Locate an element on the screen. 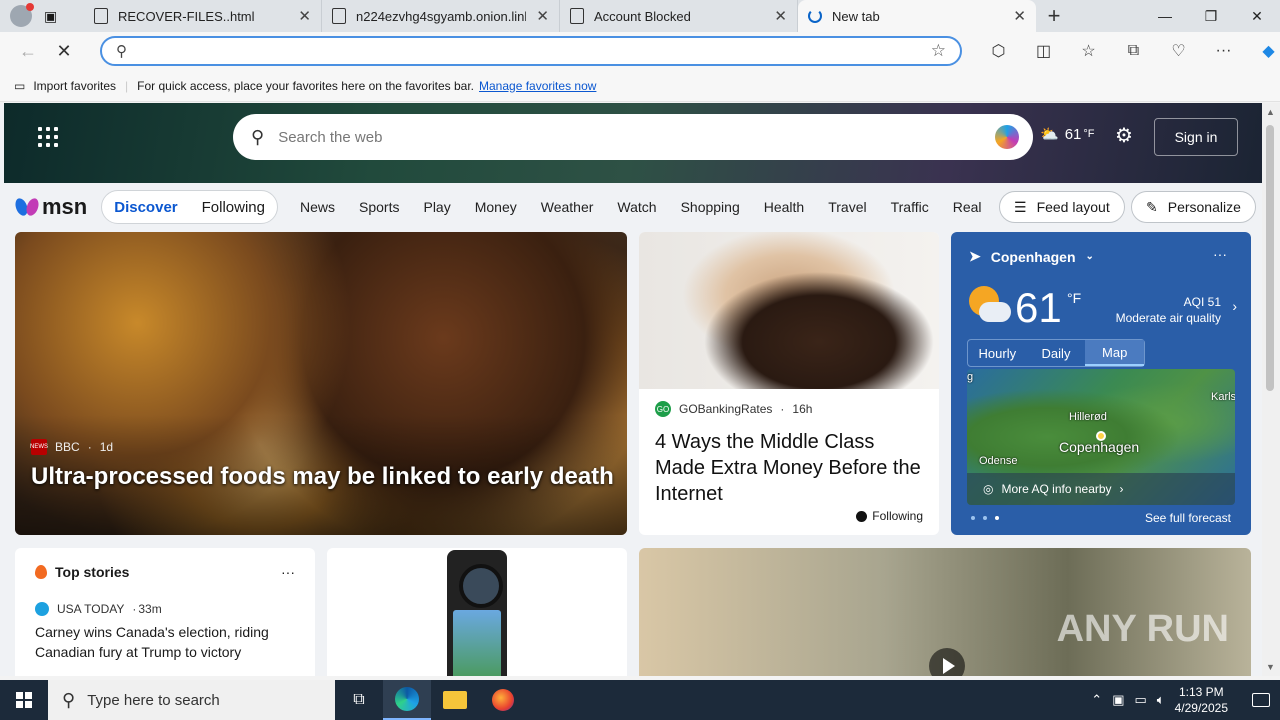 This screenshot has height=720, width=1280. page-scrollbar: ▲ ▼ is located at coordinates (1271, 389).